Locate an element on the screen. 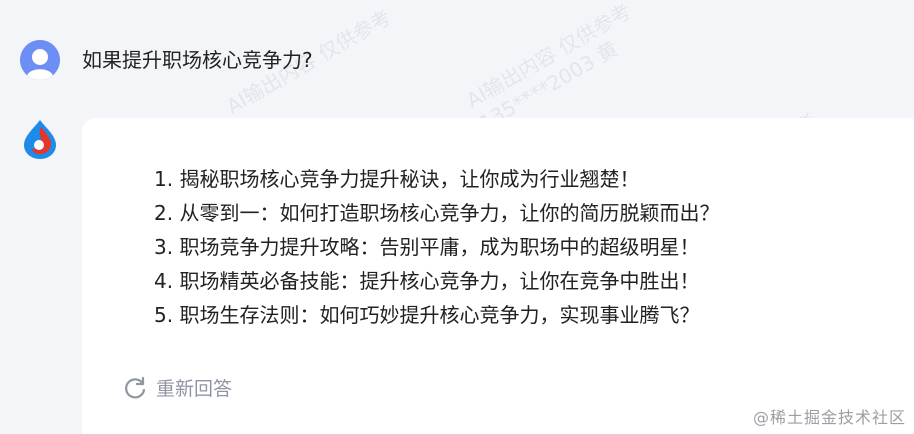 This screenshot has width=914, height=434. bot-drop-logo-icon is located at coordinates (40, 139).